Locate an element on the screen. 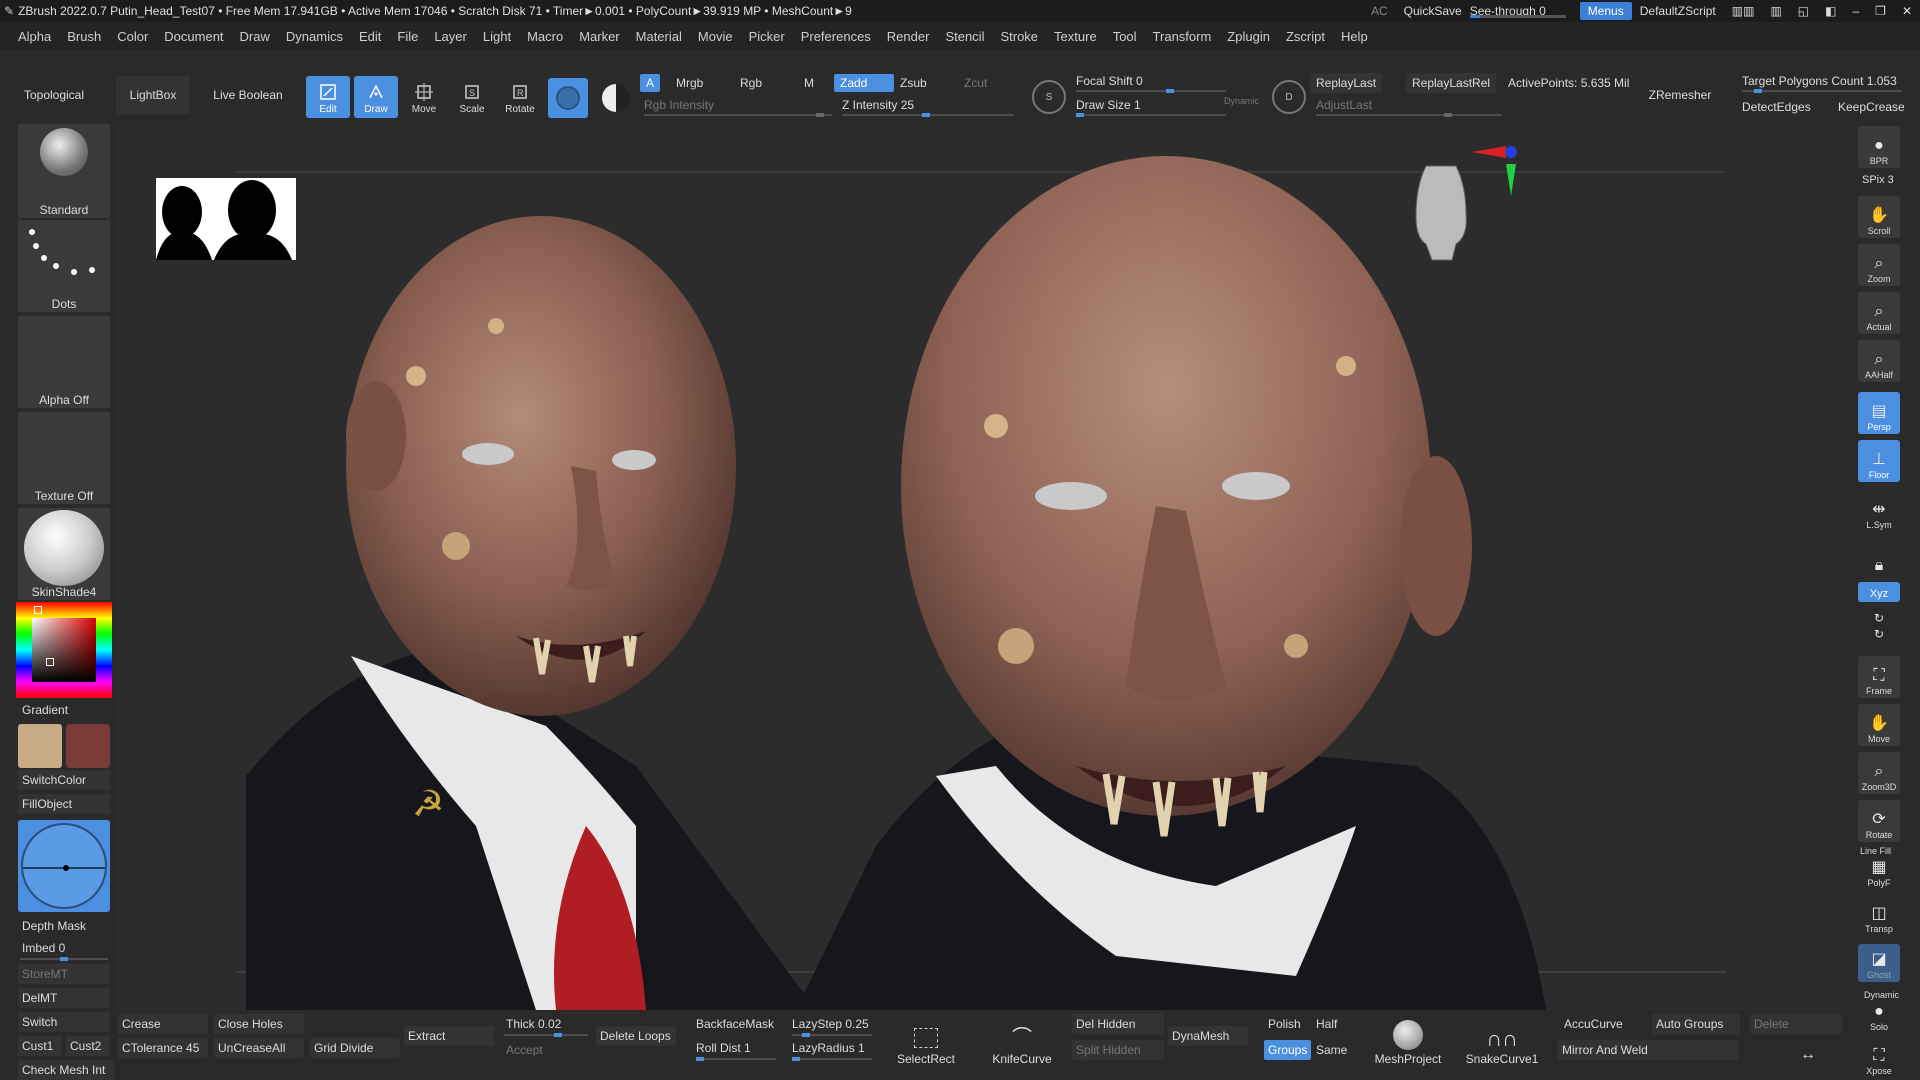 This screenshot has width=1920, height=1080. xpose-toggle: ⛶ Xpose is located at coordinates (1879, 1058).